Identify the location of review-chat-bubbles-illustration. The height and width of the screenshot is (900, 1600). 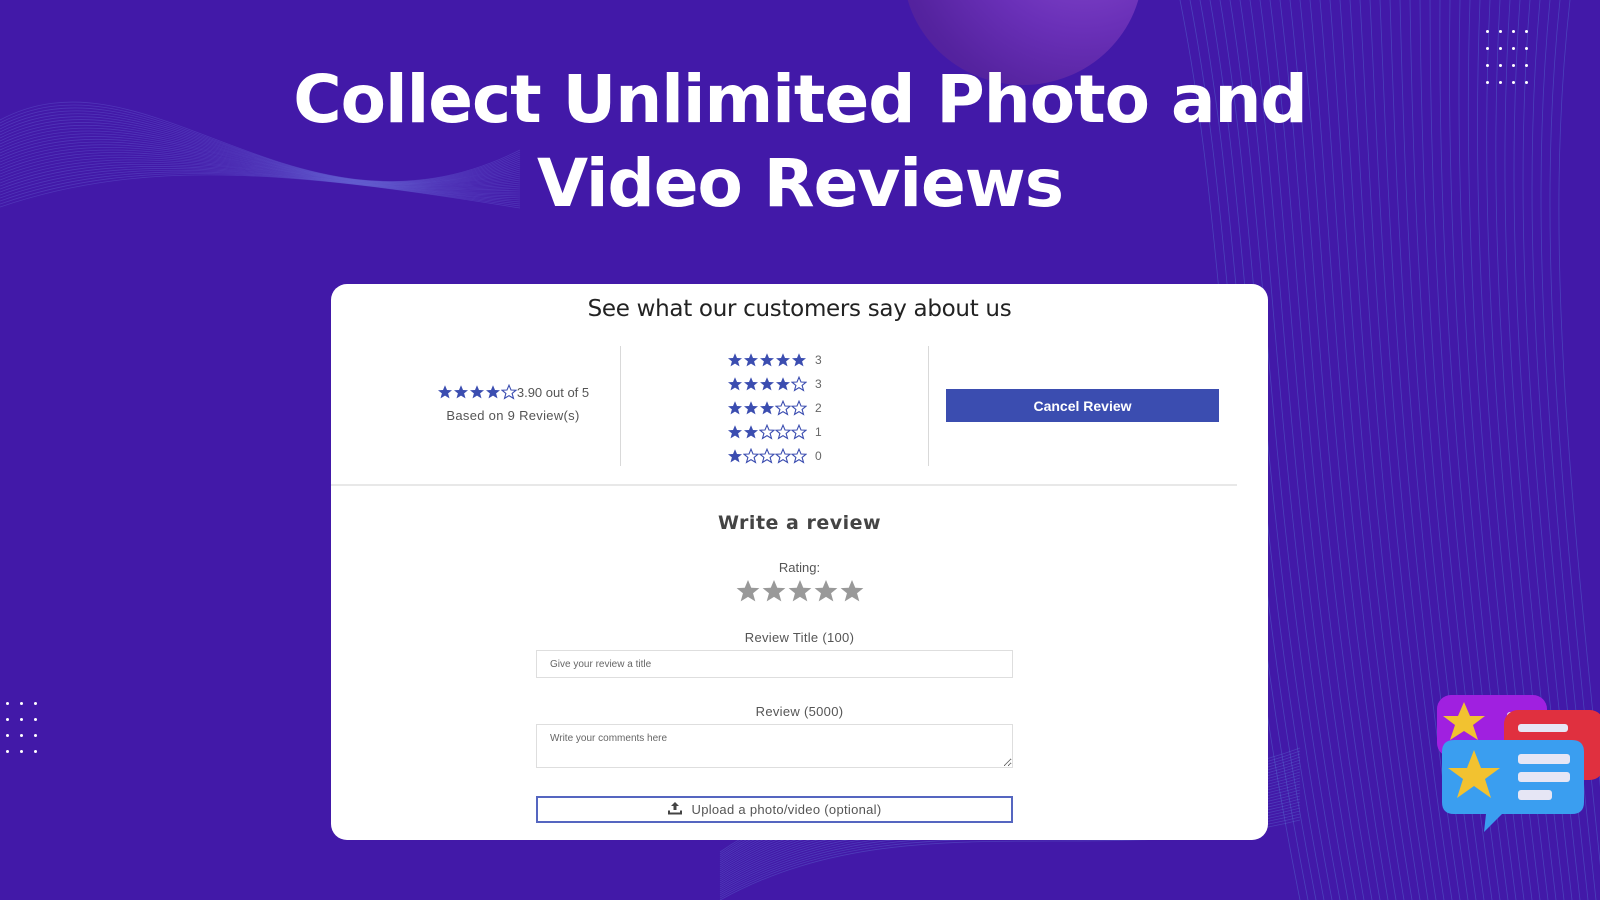
(1518, 763).